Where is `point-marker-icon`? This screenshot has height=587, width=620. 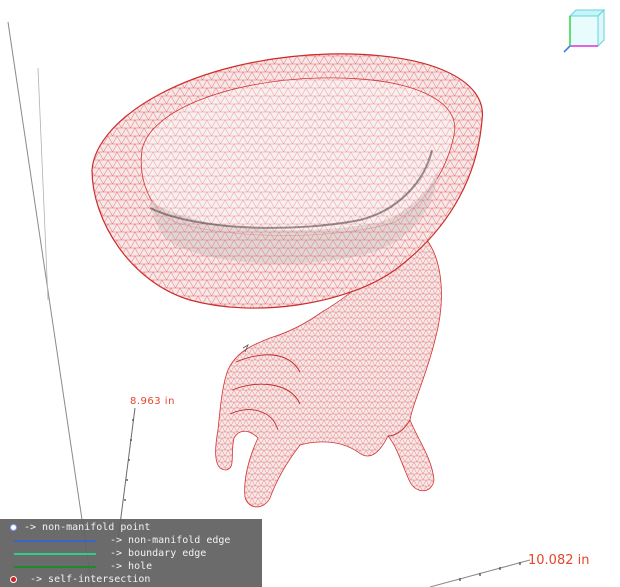 point-marker-icon is located at coordinates (13, 527).